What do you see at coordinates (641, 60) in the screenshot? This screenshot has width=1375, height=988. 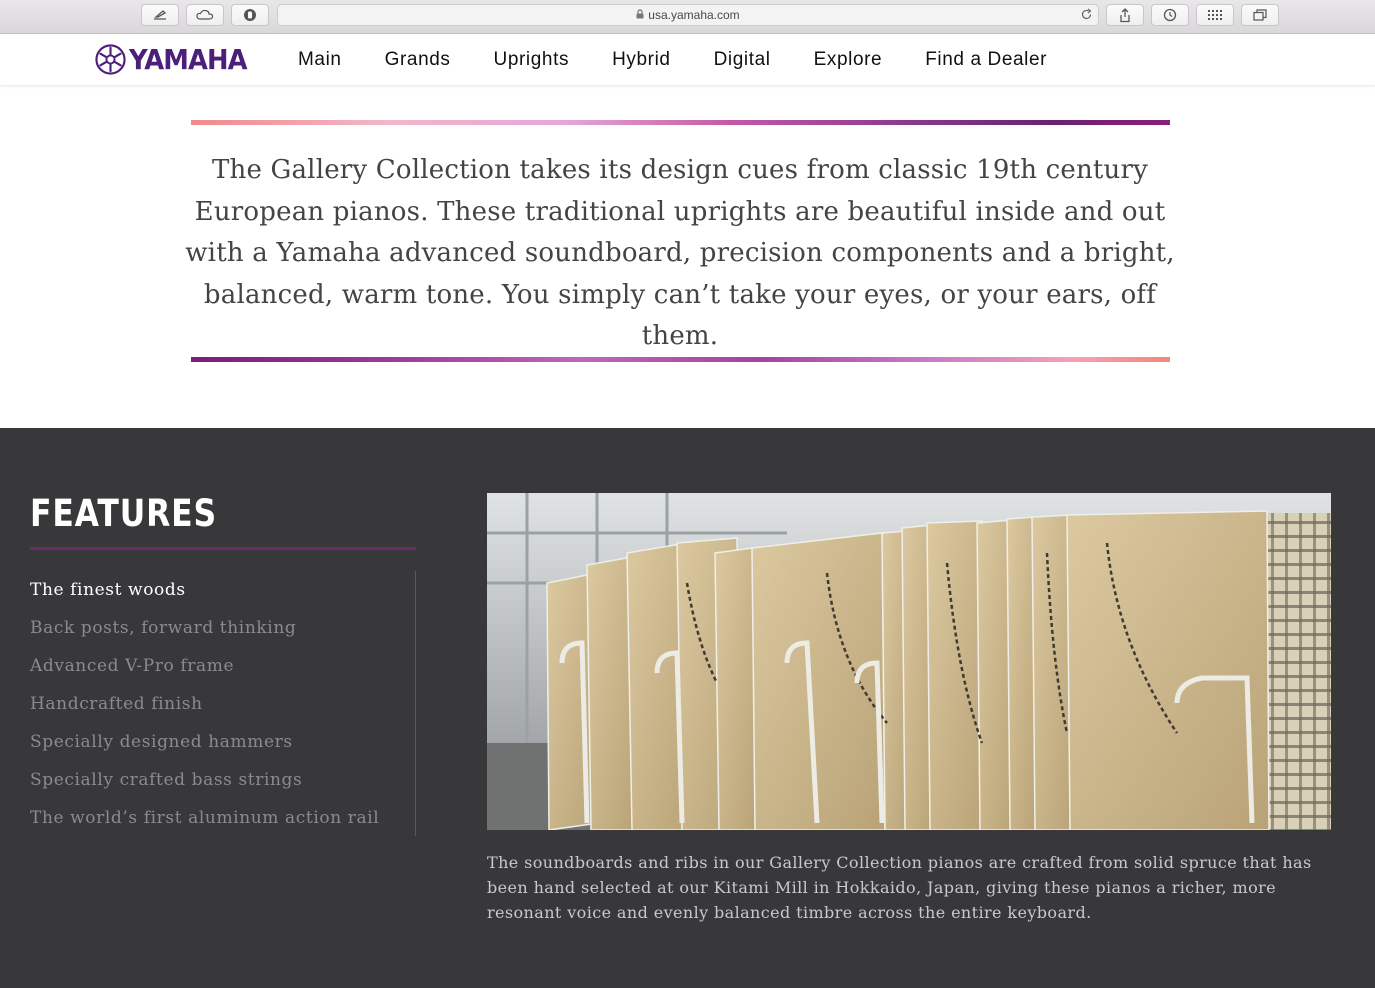 I see `nav-hybrid: Hybrid` at bounding box center [641, 60].